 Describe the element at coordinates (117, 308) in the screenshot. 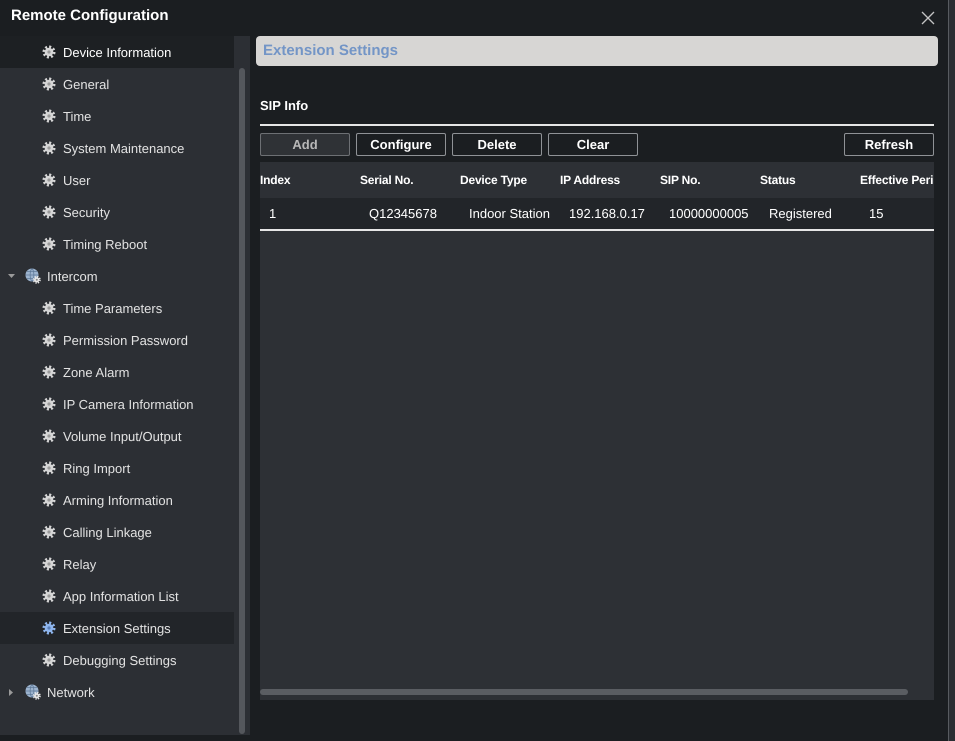

I see `sidebar-item: Time Parameters` at that location.